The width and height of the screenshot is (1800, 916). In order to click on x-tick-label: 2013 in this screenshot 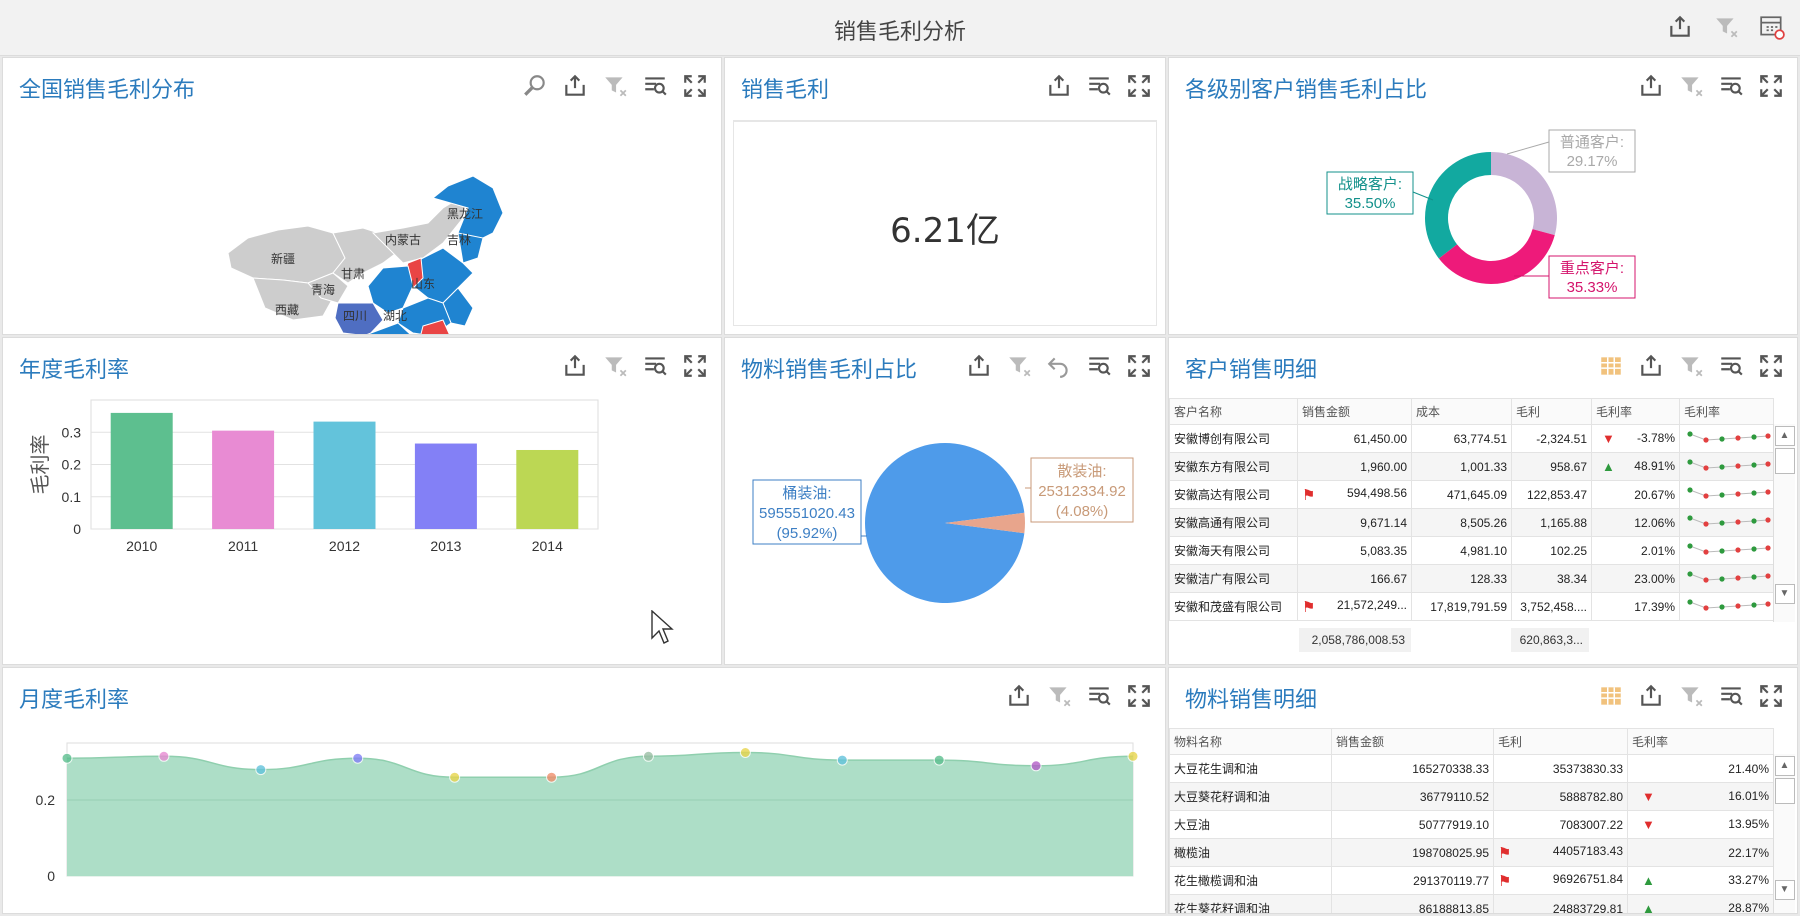, I will do `click(445, 546)`.